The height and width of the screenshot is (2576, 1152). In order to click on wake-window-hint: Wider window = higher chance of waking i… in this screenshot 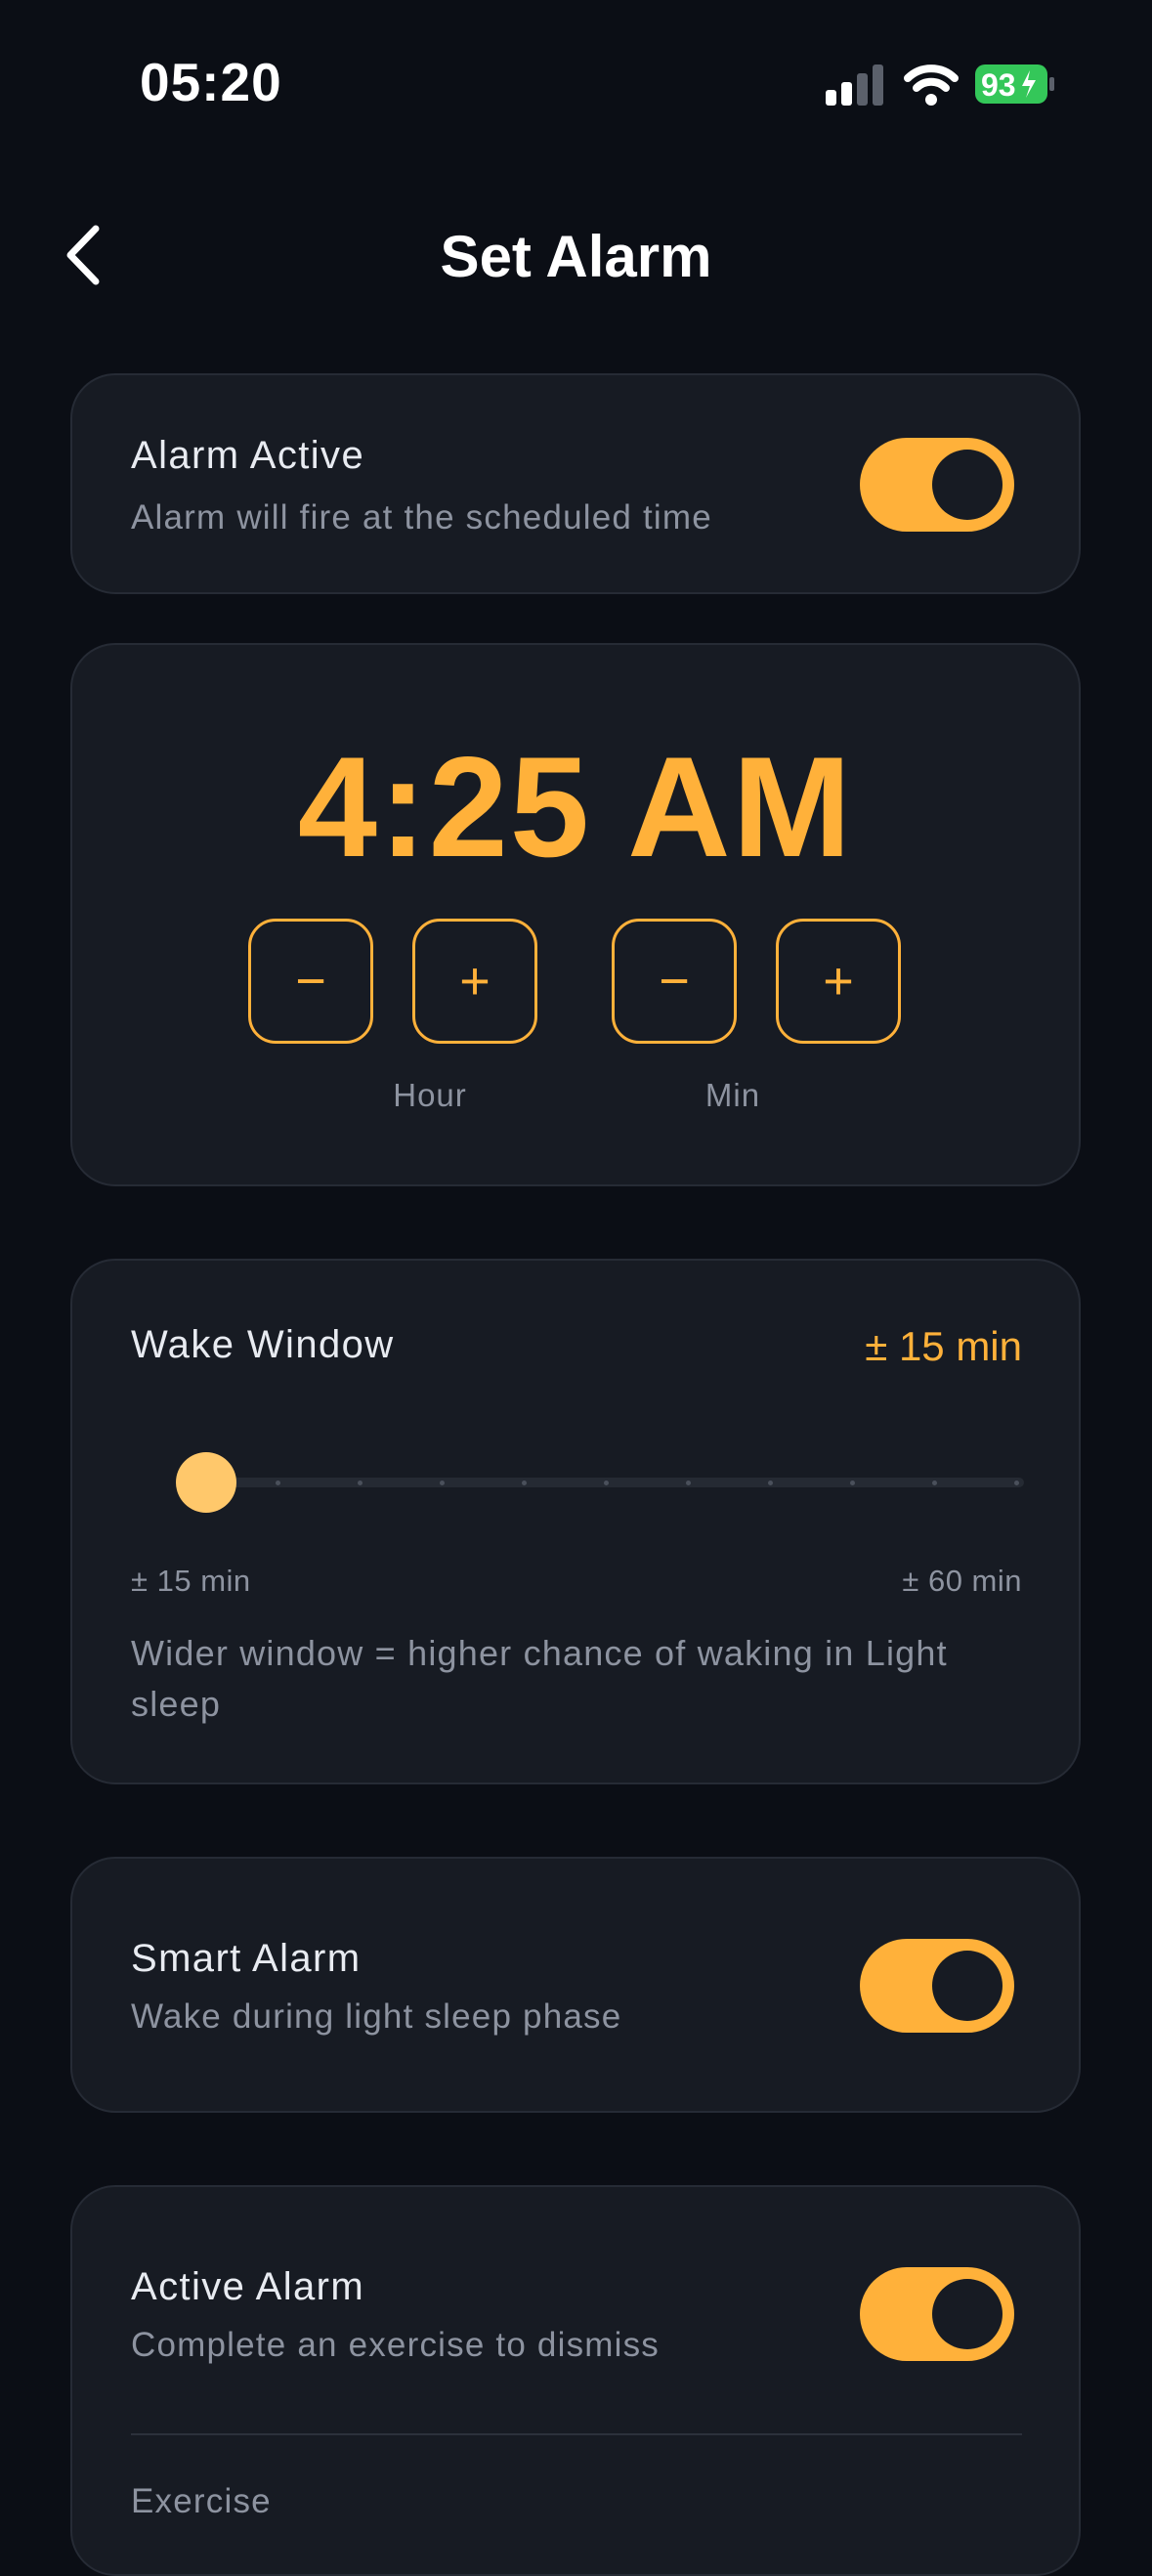, I will do `click(539, 1678)`.